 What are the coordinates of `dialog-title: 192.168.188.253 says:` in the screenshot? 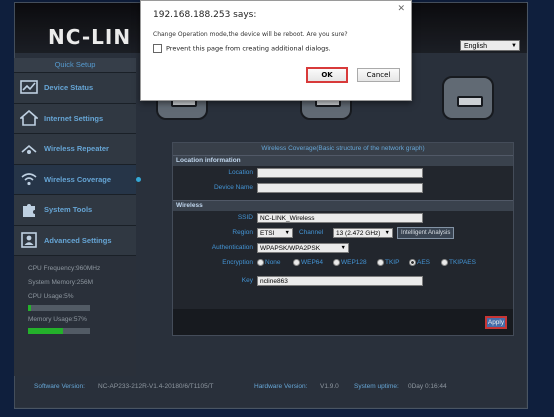 It's located at (205, 15).